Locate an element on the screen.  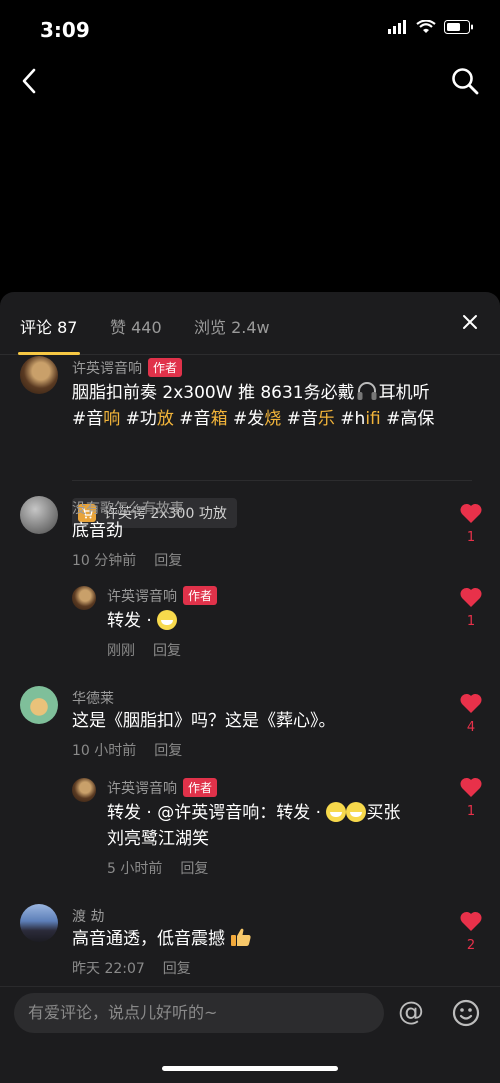
laughing-emoji-icon is located at coordinates (336, 812).